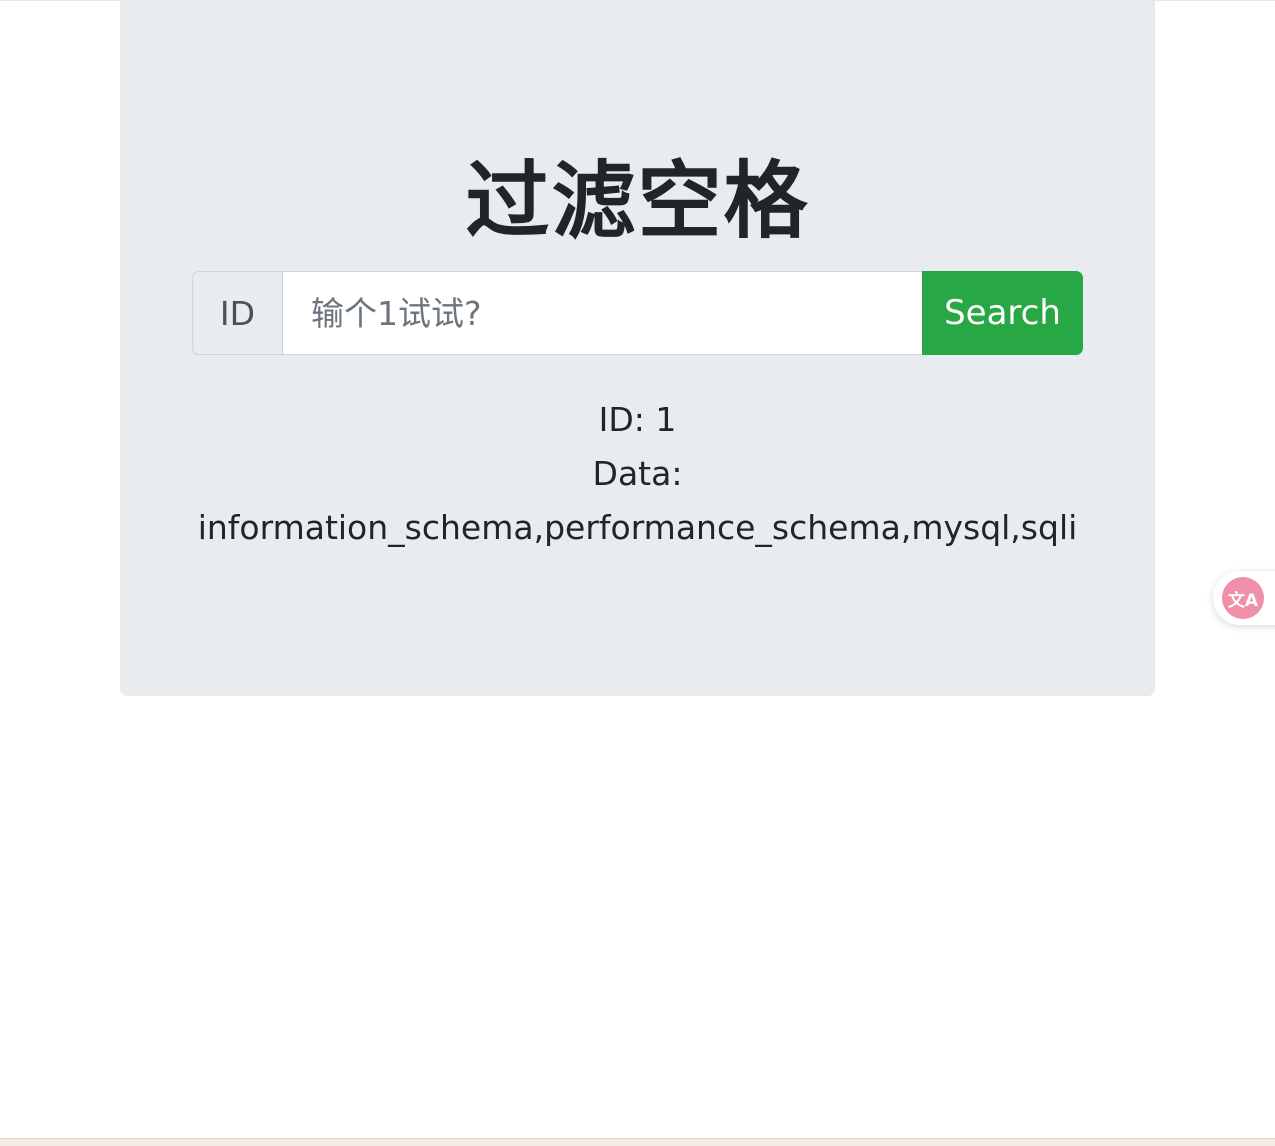  I want to click on translate-widget: 文A, so click(1244, 598).